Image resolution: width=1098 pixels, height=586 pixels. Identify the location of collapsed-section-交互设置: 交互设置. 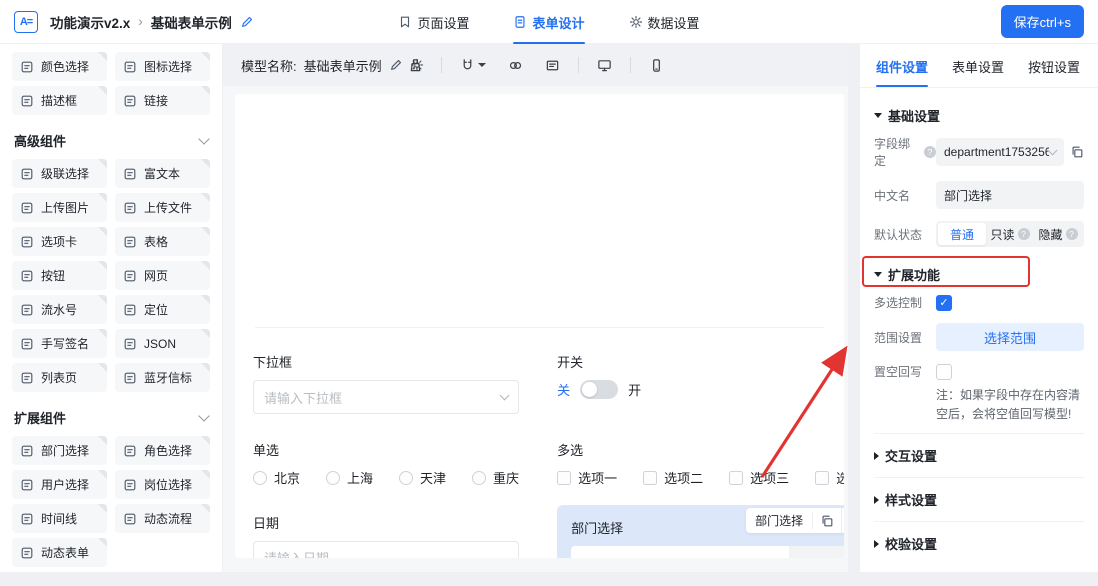
(979, 455).